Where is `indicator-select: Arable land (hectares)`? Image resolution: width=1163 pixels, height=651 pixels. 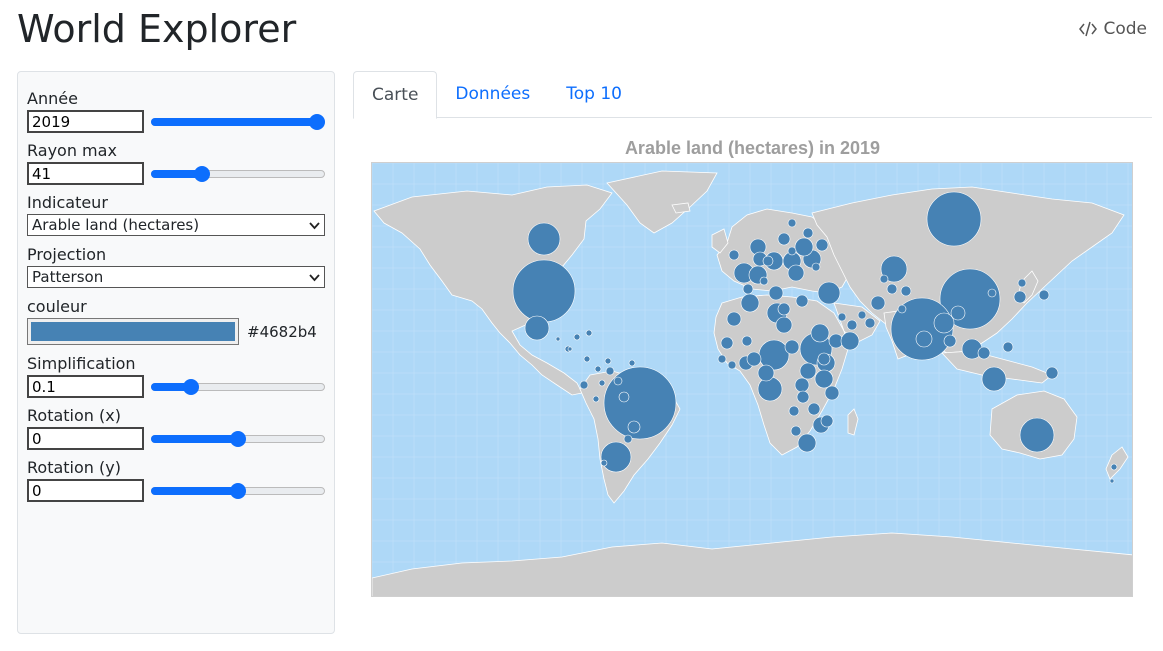
indicator-select: Arable land (hectares) is located at coordinates (176, 225).